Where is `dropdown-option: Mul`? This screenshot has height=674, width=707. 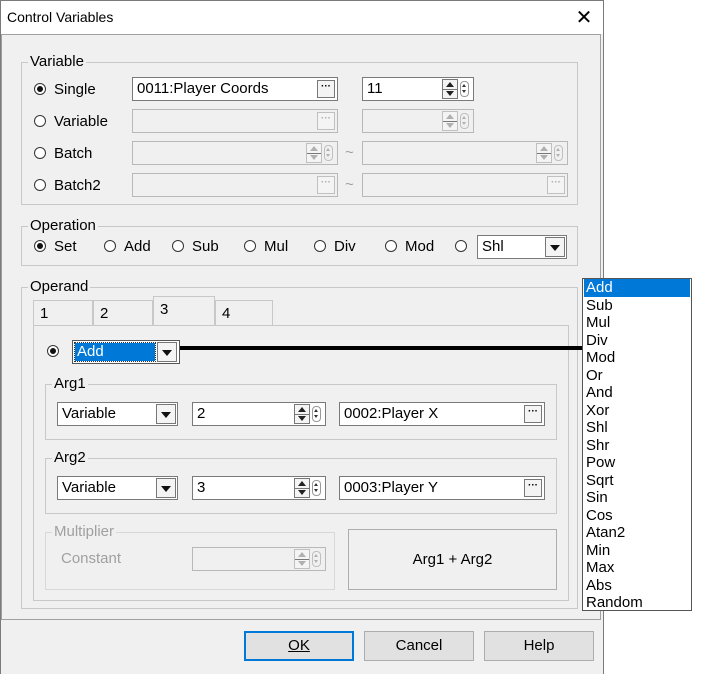
dropdown-option: Mul is located at coordinates (637, 323).